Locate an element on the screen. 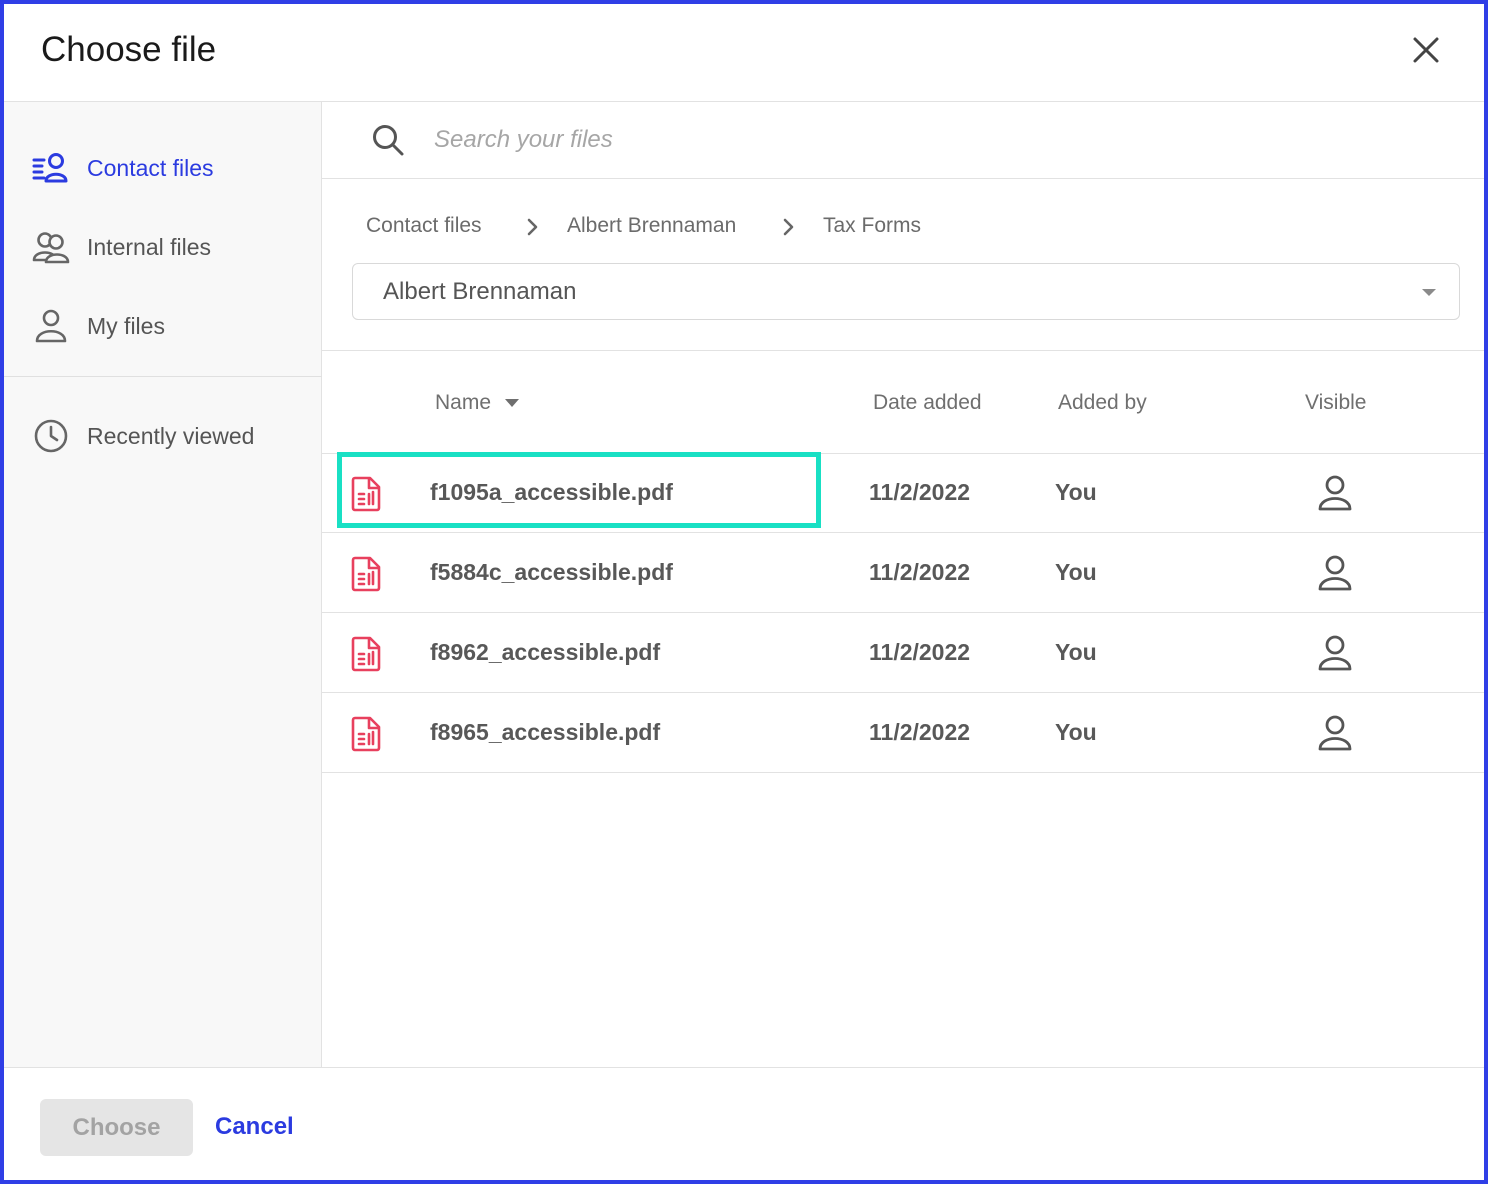 The height and width of the screenshot is (1184, 1488). file-name: f8965_accessible.pdf is located at coordinates (545, 732).